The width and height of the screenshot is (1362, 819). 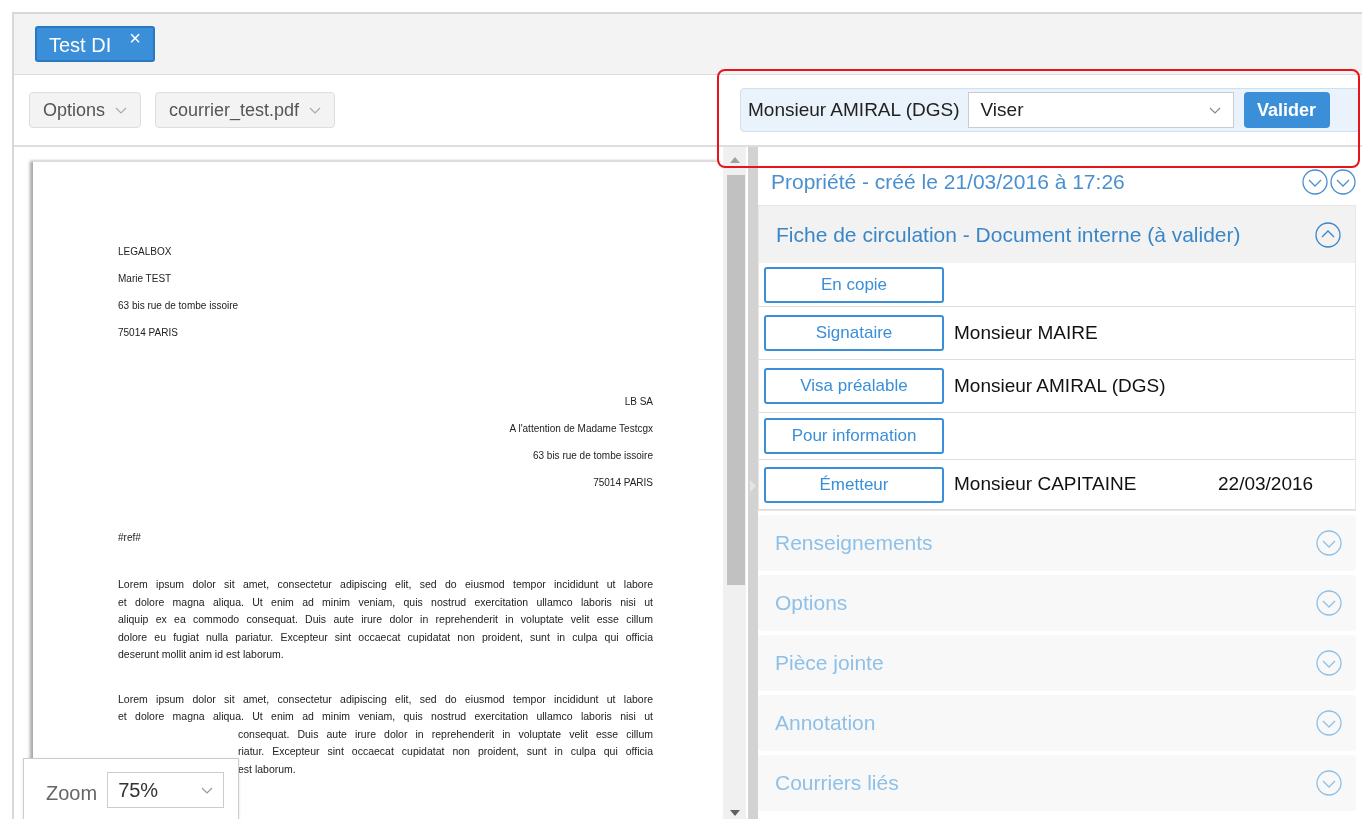 I want to click on zoom-select: 75%, so click(x=166, y=790).